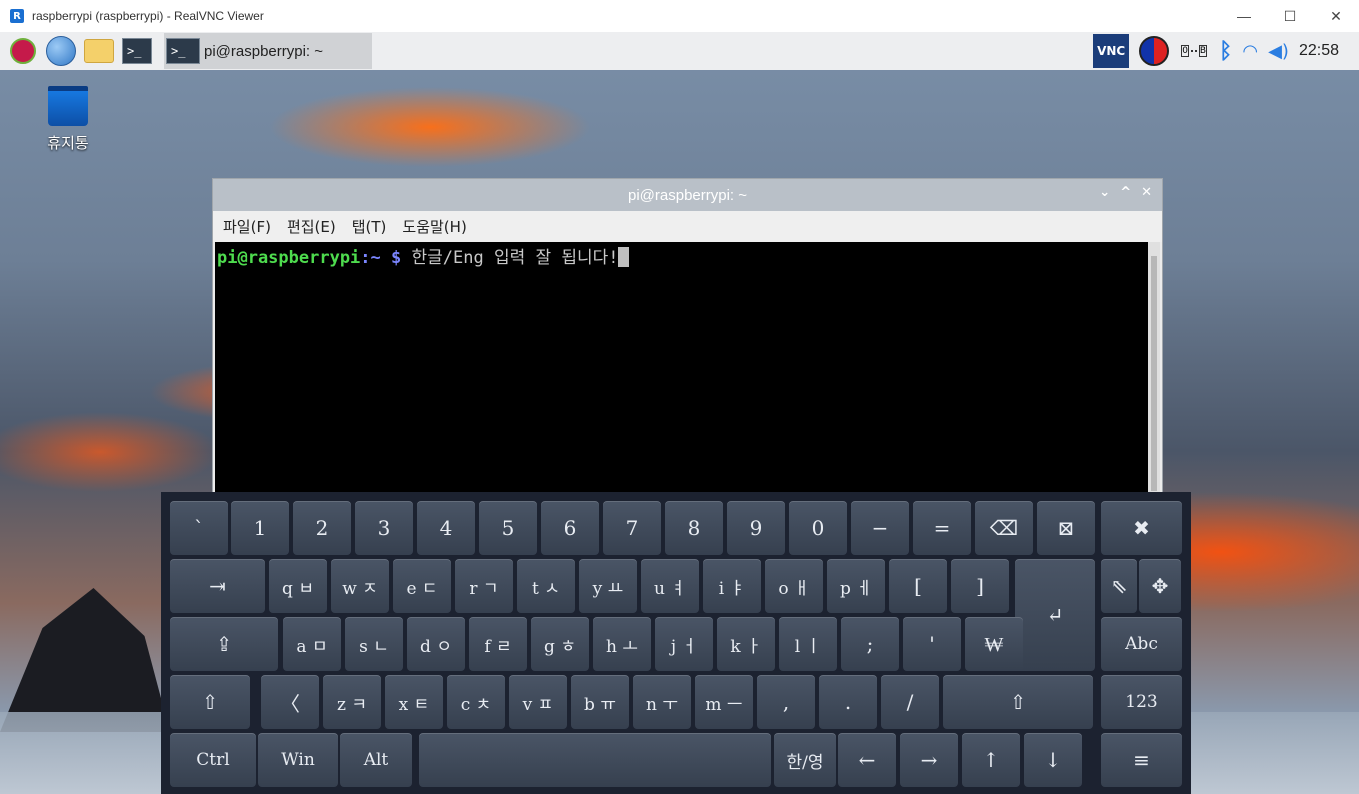 Image resolution: width=1359 pixels, height=794 pixels. Describe the element at coordinates (746, 644) in the screenshot. I see `key-k-r2c8: k ㅏ` at that location.